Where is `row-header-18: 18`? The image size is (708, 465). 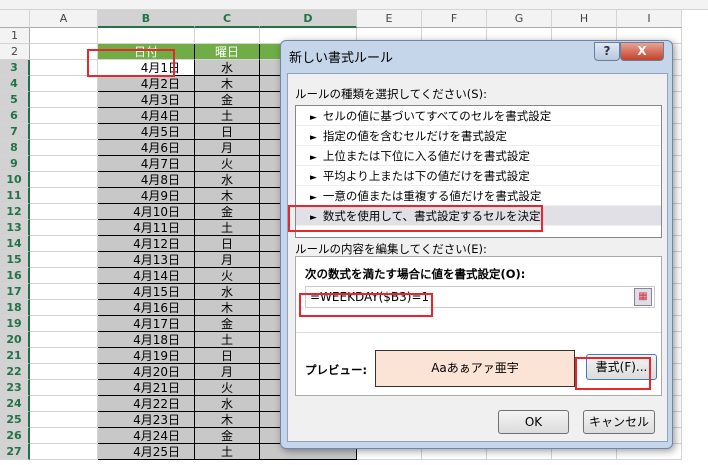 row-header-18: 18 is located at coordinates (15, 308).